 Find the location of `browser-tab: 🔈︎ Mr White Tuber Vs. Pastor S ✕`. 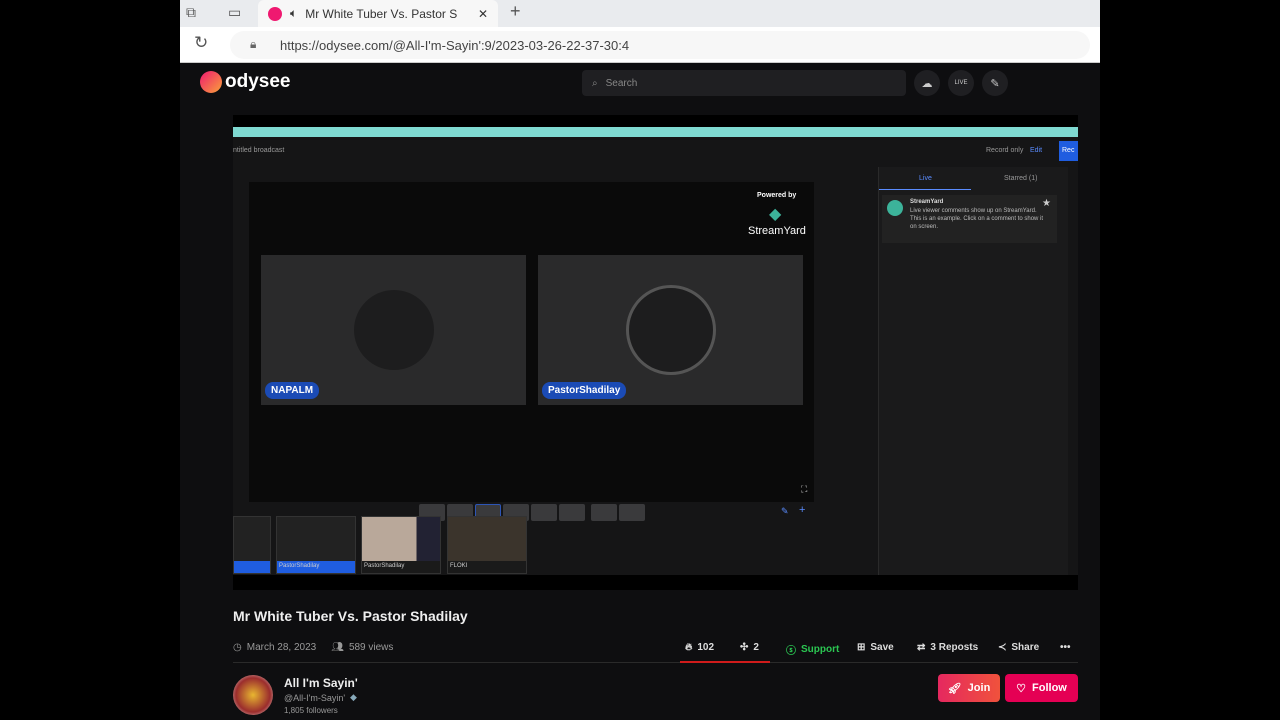

browser-tab: 🔈︎ Mr White Tuber Vs. Pastor S ✕ is located at coordinates (378, 13).